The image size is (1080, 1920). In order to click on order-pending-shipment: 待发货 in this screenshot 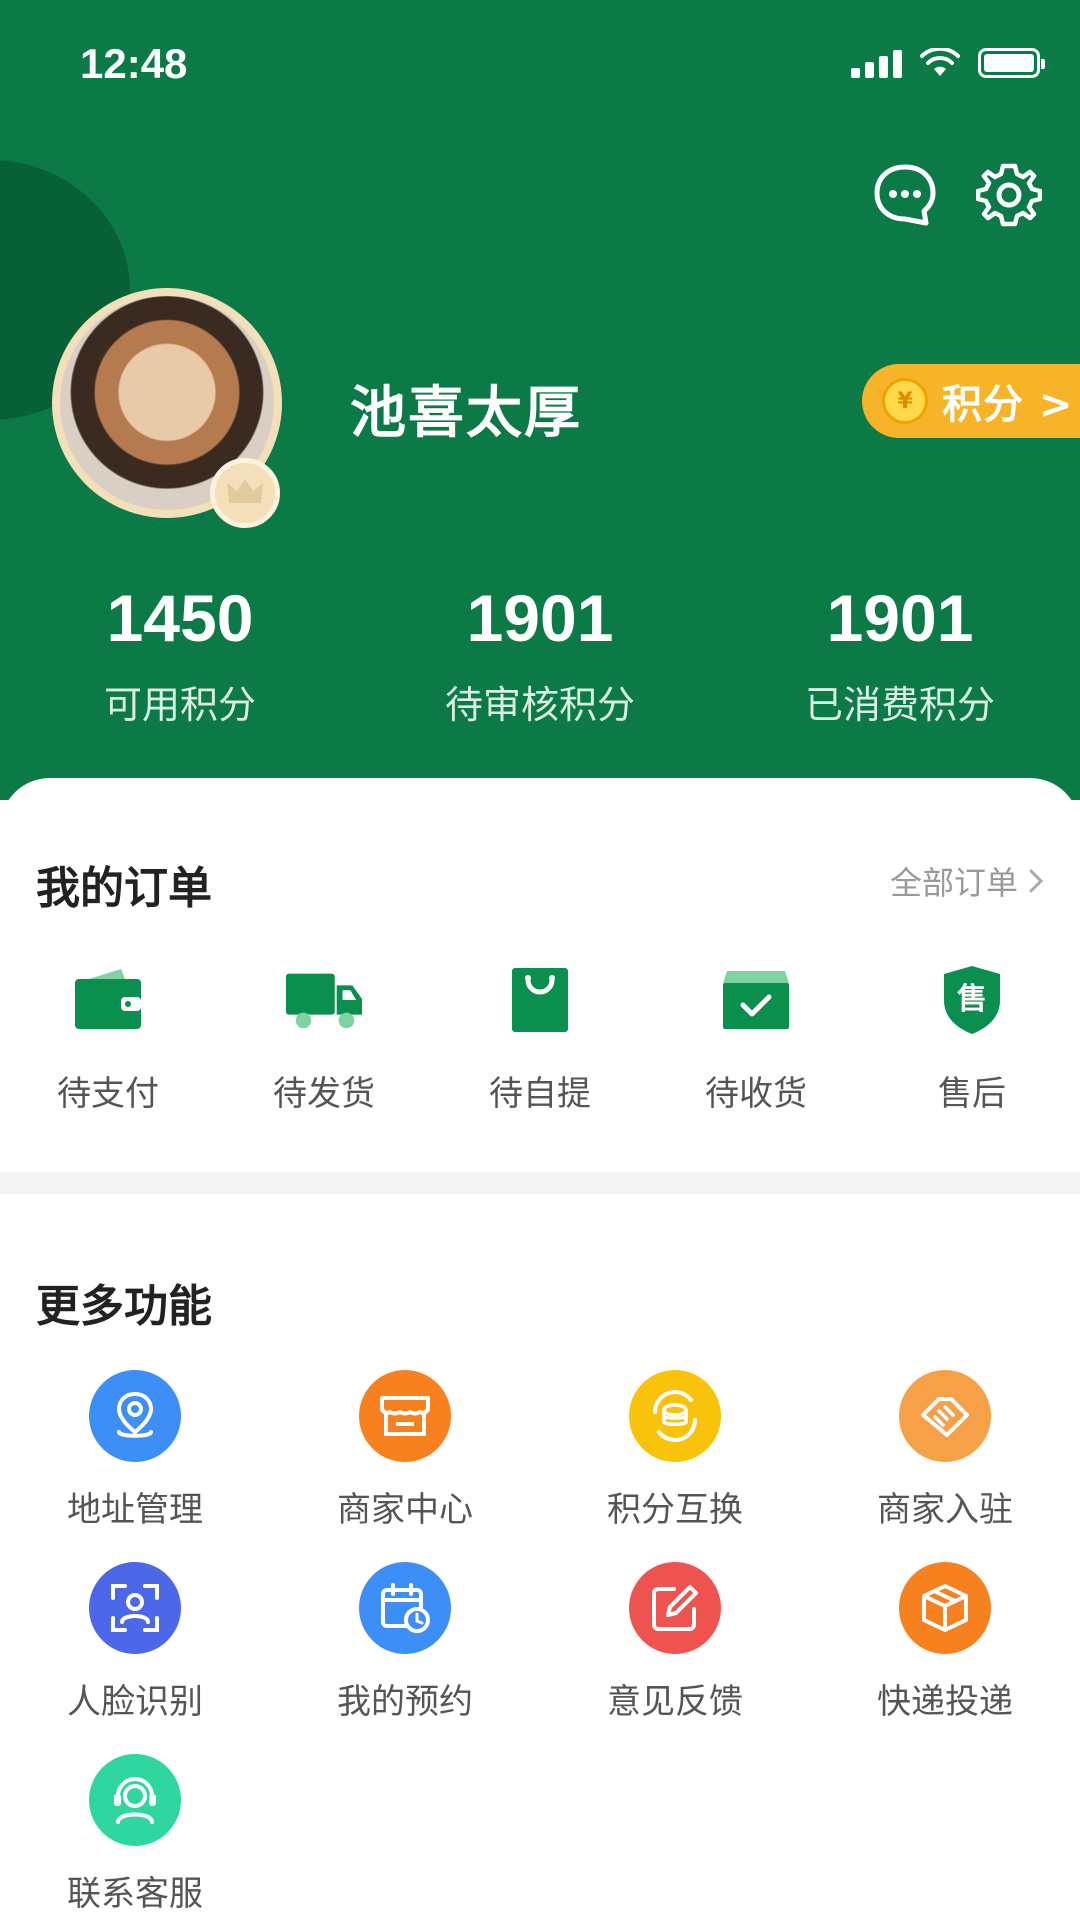, I will do `click(324, 1037)`.